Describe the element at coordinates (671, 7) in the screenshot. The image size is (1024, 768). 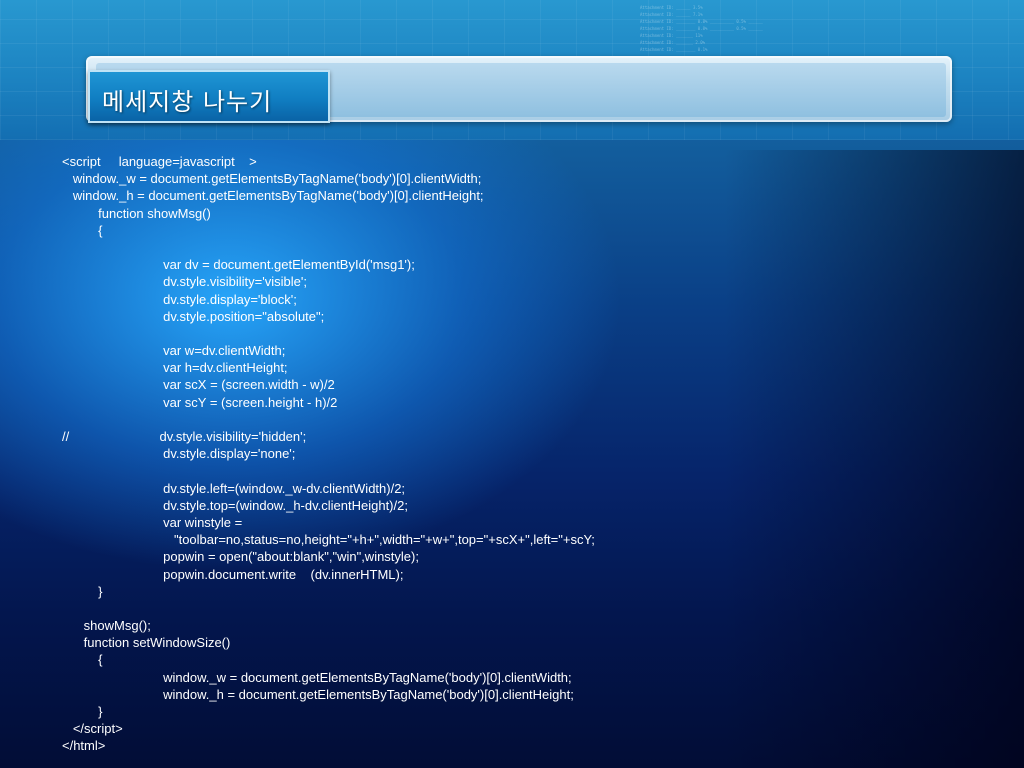
I see `tiny-text-line: Attachment ID: ______ 3.5%` at that location.